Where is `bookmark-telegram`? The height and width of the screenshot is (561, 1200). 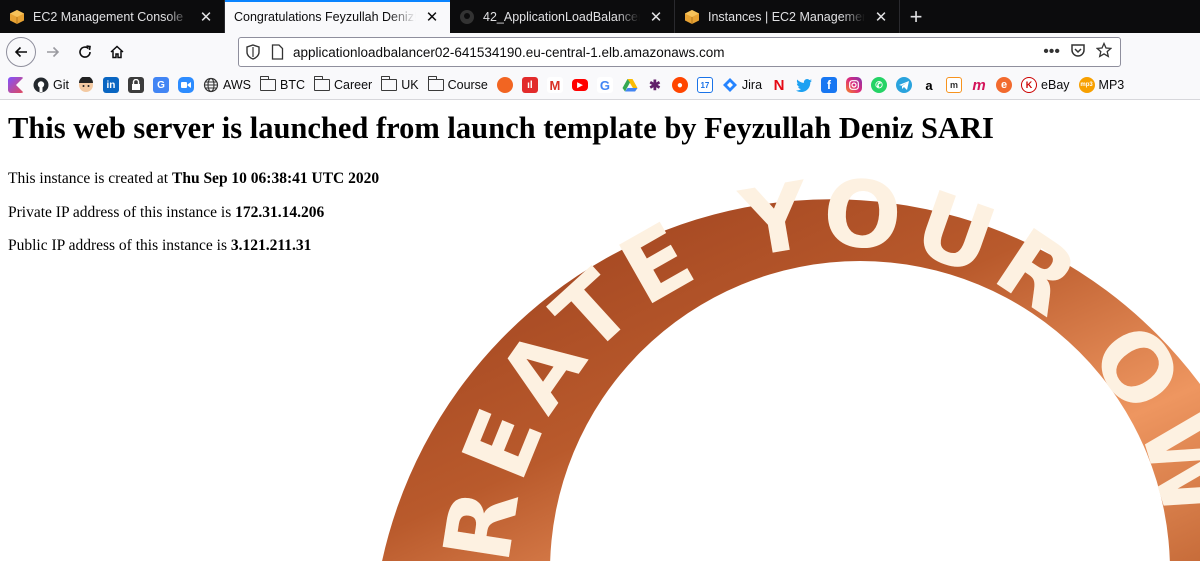
bookmark-telegram is located at coordinates (904, 85).